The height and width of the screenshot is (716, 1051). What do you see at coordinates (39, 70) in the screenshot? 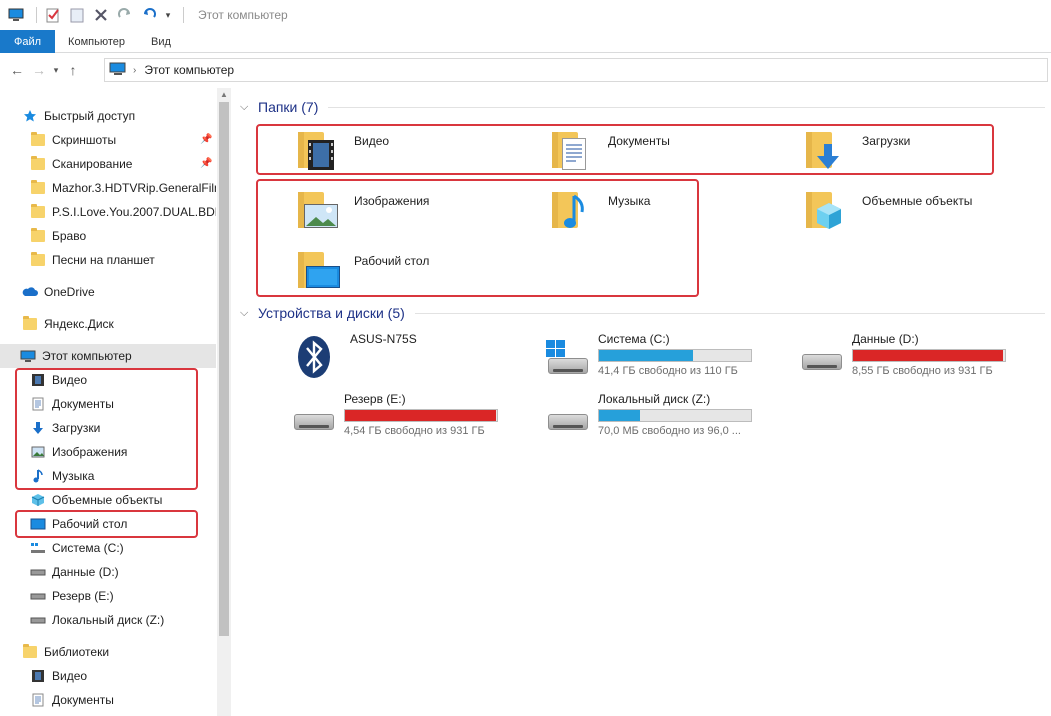
I see `forward-button: →` at bounding box center [39, 70].